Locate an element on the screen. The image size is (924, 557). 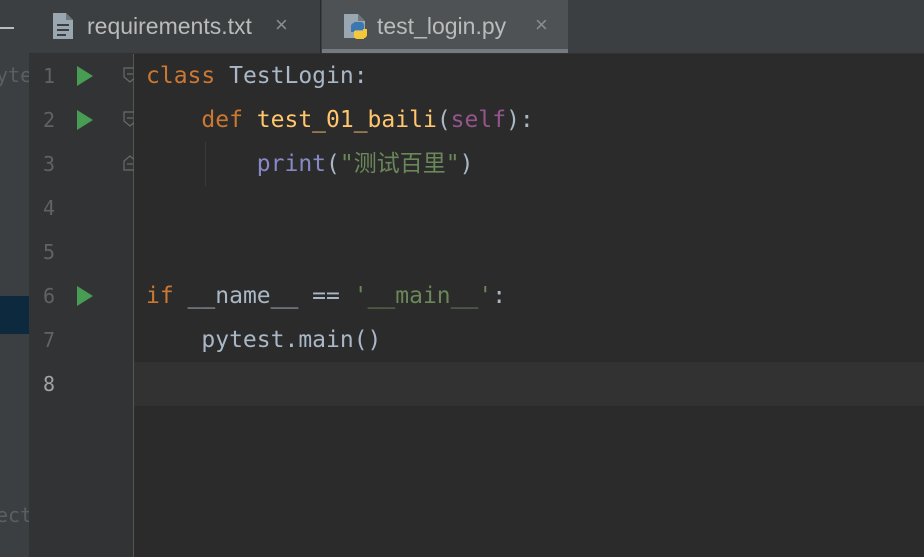
line-number: 5 is located at coordinates (48, 252).